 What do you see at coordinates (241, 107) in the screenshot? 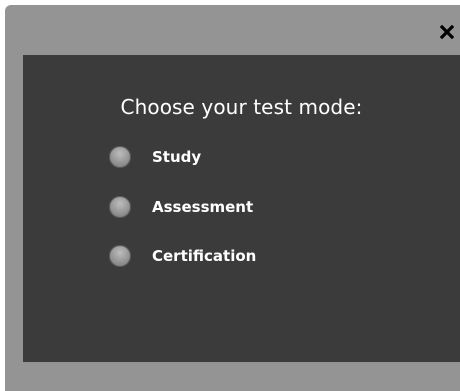
I see `dialog-heading: Choose your test mode:` at bounding box center [241, 107].